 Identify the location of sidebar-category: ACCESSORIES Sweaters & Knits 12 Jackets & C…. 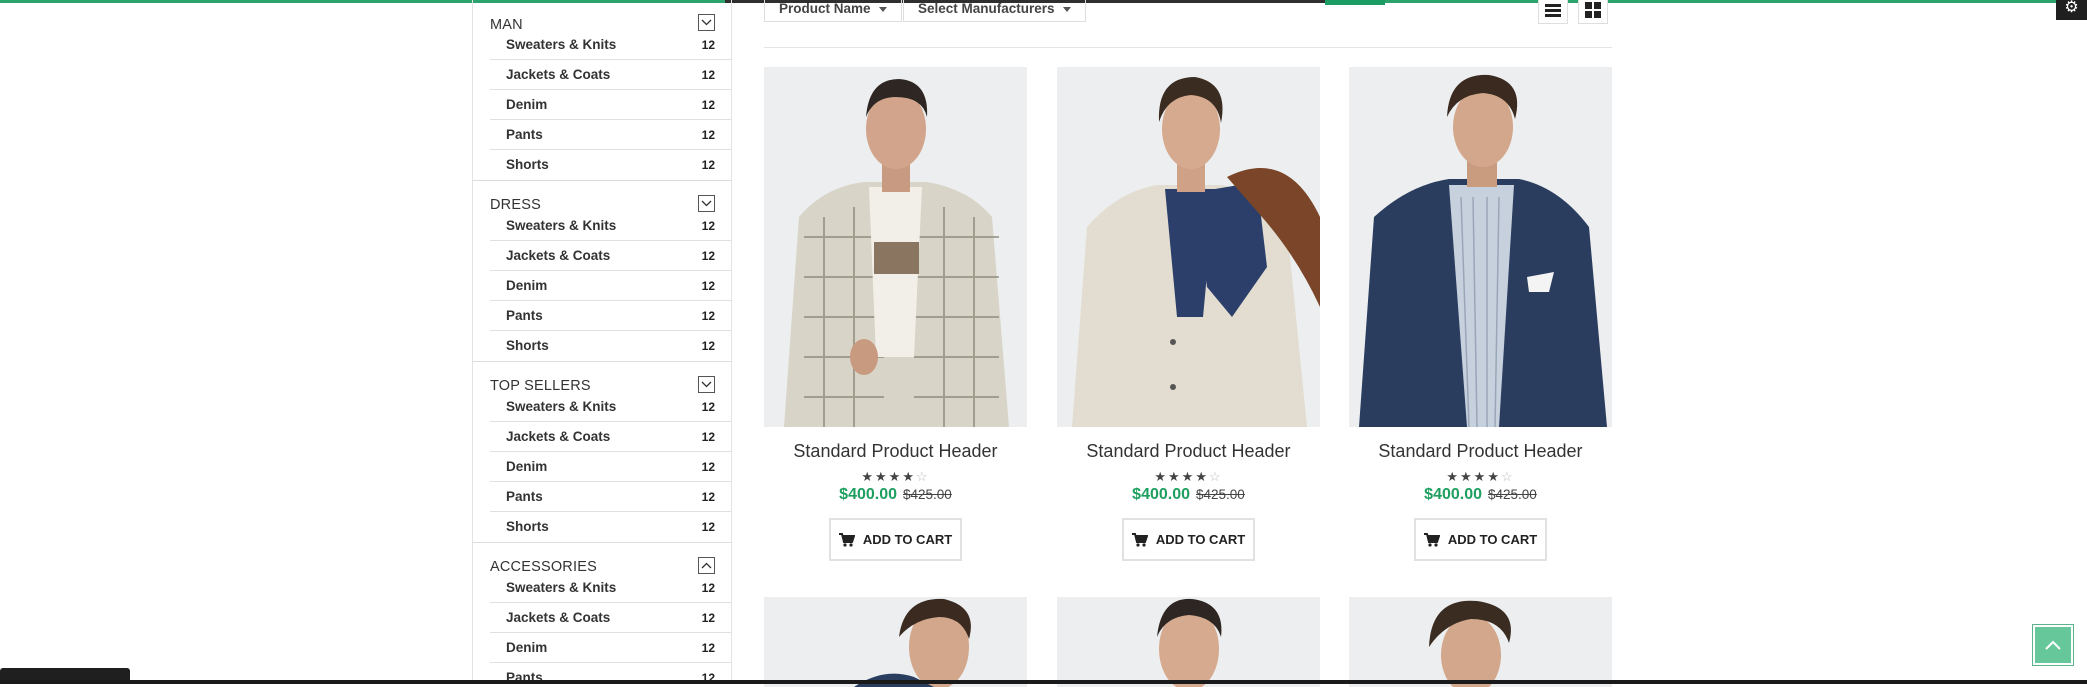
(602, 613).